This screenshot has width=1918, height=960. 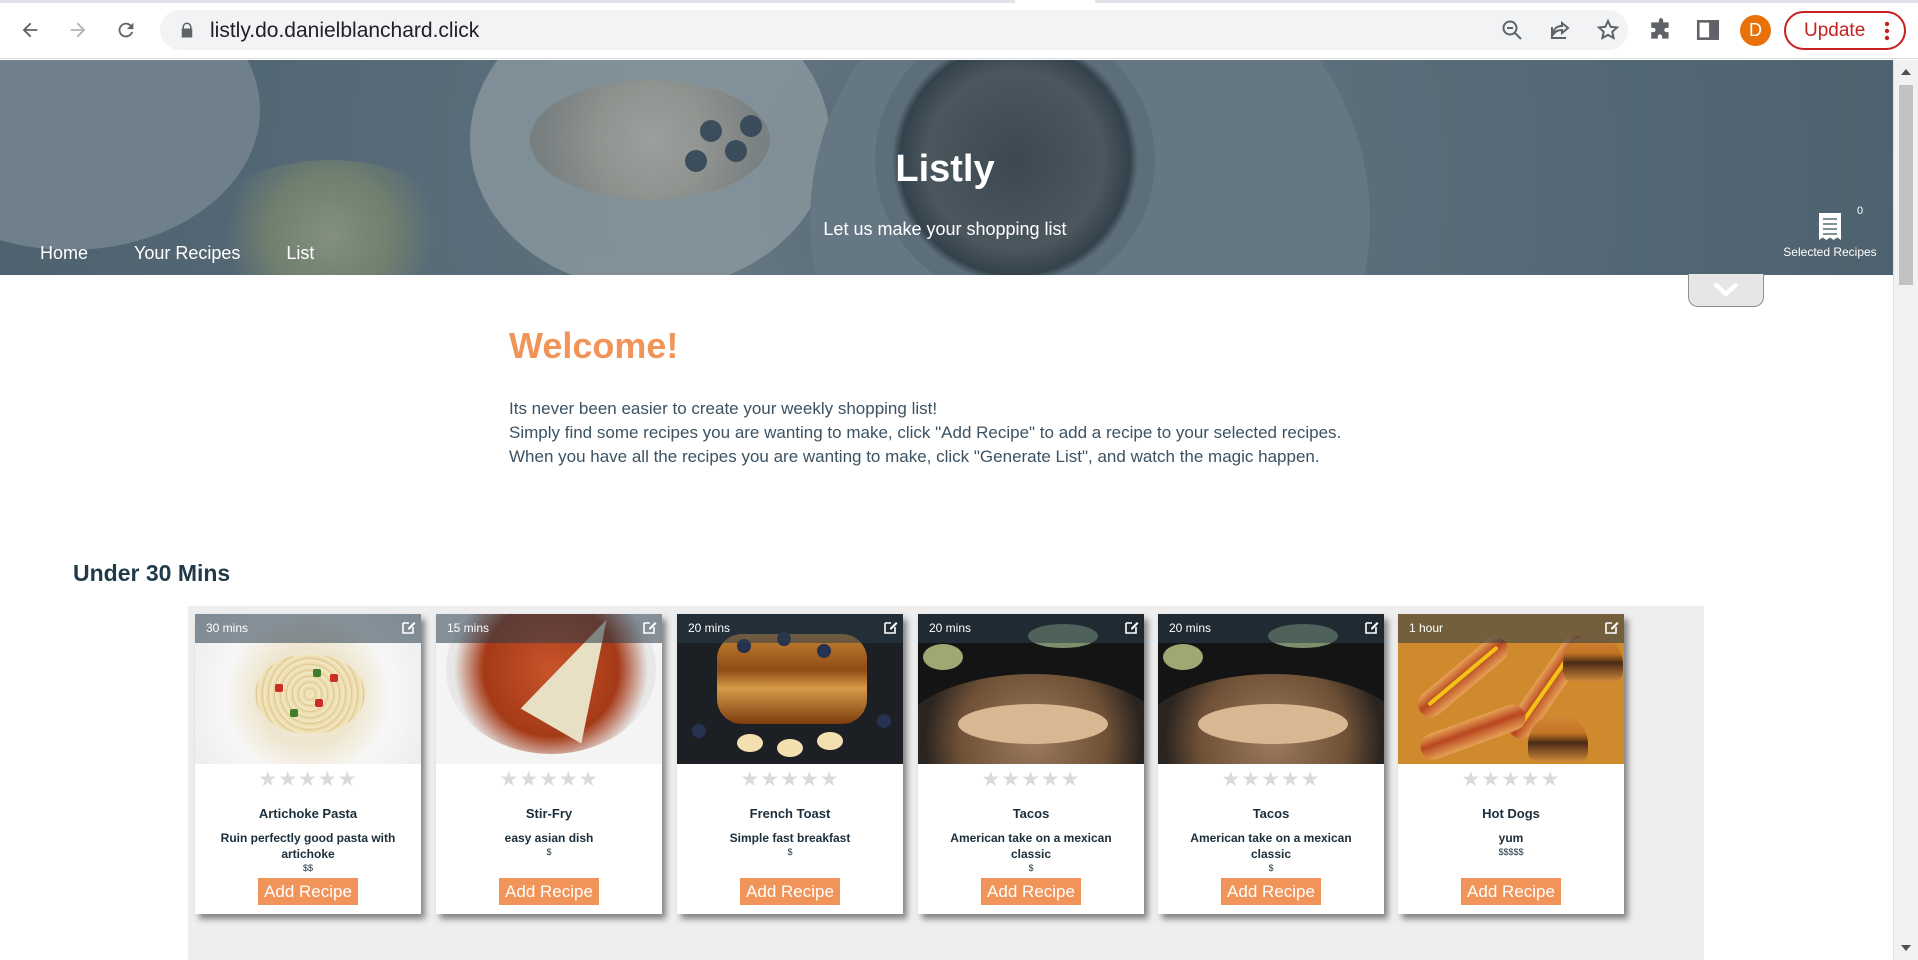 What do you see at coordinates (227, 628) in the screenshot?
I see `recipe-time: 30 mins` at bounding box center [227, 628].